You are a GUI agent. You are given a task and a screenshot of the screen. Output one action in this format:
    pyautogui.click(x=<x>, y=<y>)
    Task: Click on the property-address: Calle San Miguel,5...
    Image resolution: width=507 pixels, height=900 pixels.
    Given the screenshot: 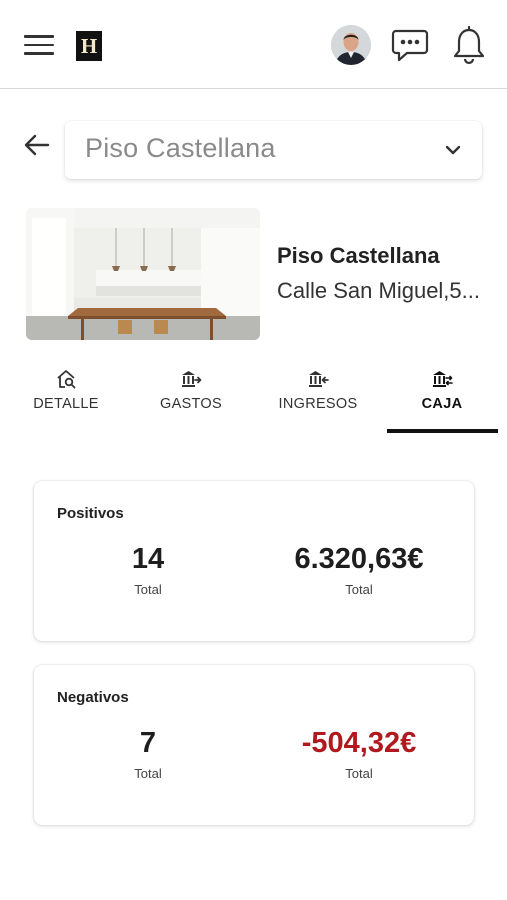 What is the action you would take?
    pyautogui.click(x=378, y=290)
    